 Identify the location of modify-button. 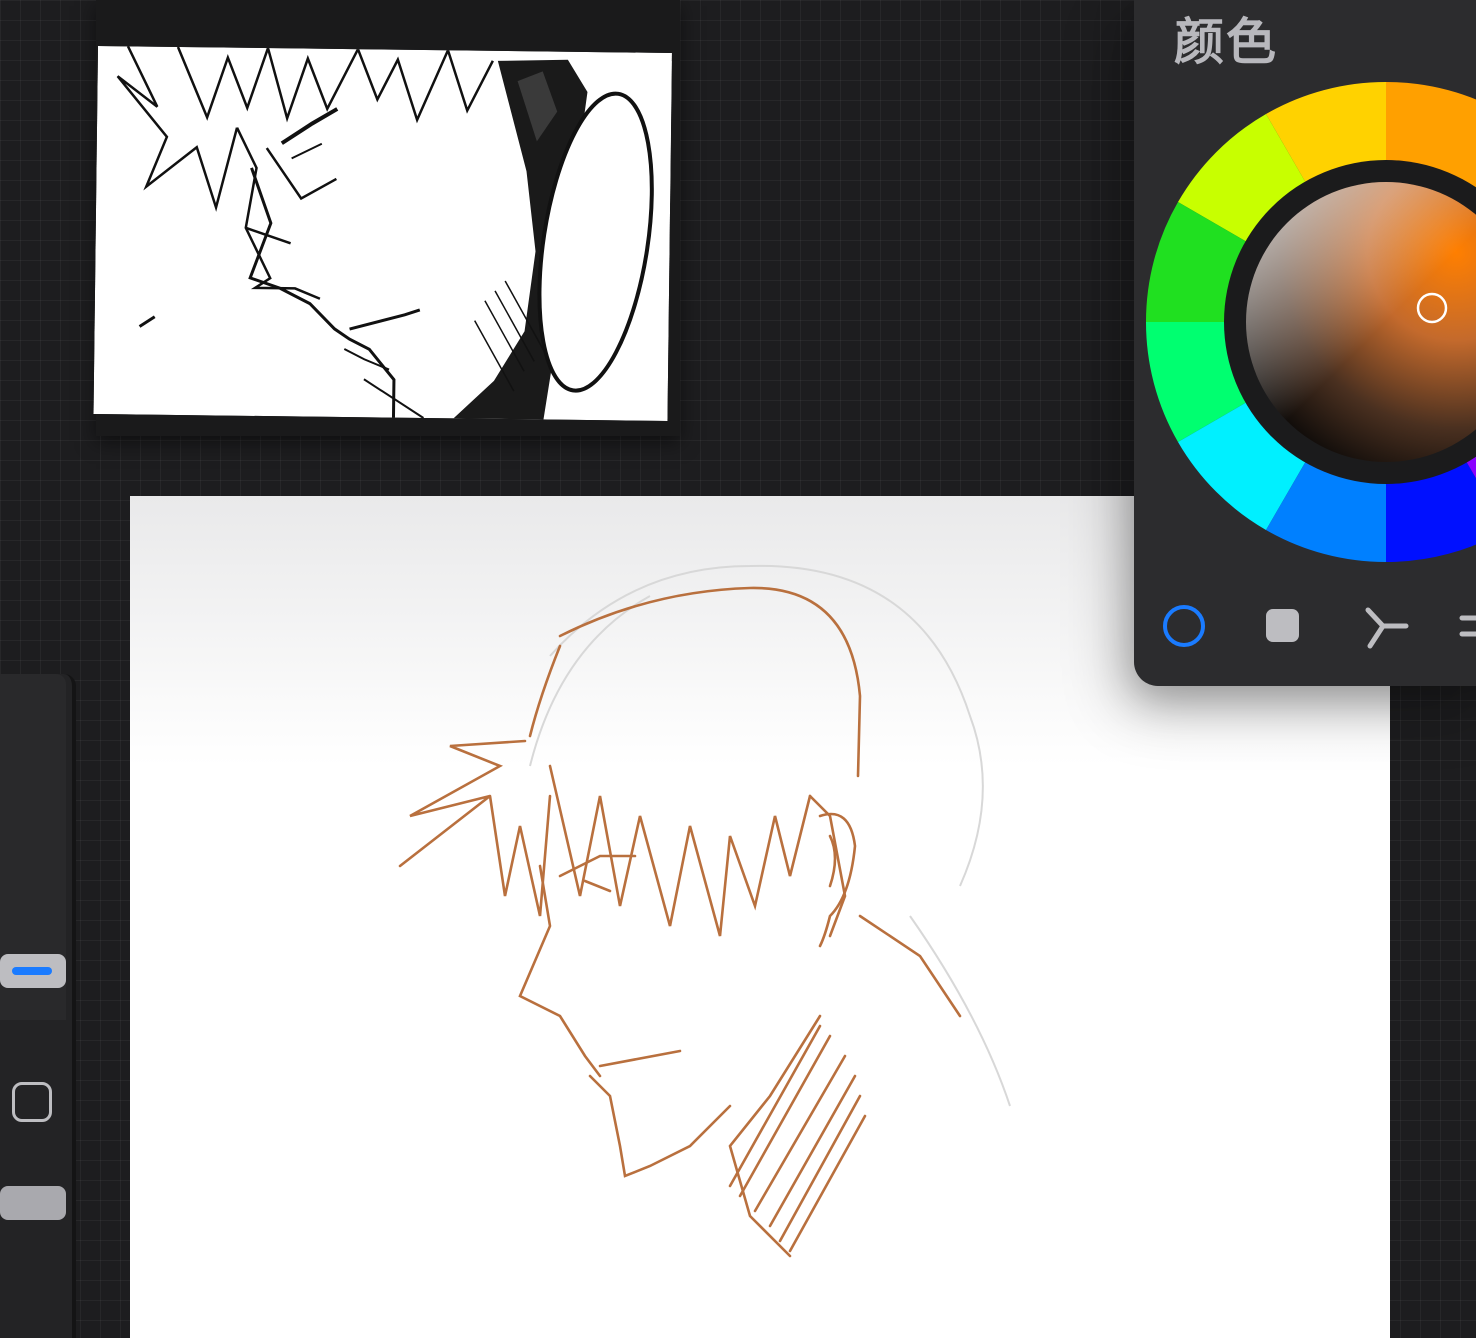
(32, 1102).